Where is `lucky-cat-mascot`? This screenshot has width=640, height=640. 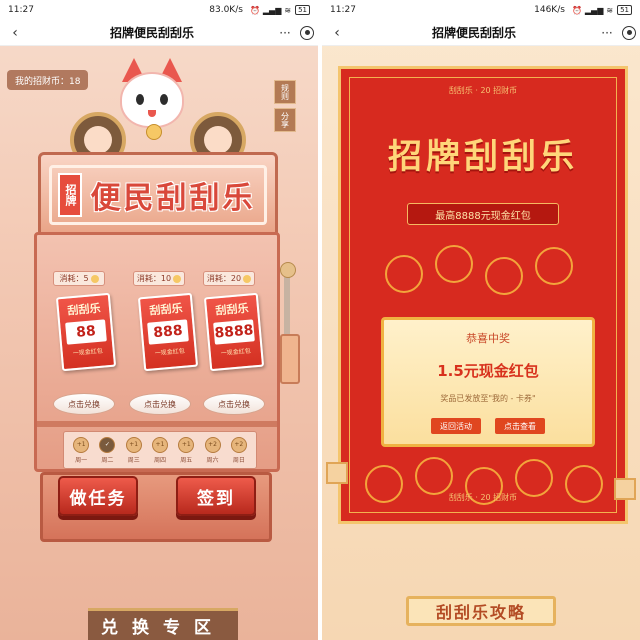
lucky-cat-mascot is located at coordinates (152, 100).